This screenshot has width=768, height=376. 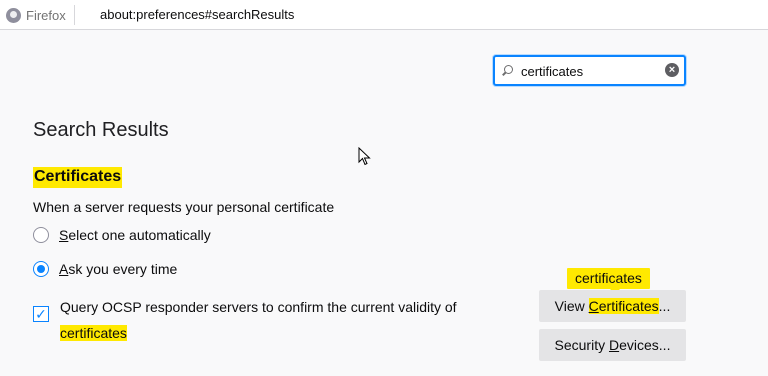 I want to click on search-match-tooltip: certificates, so click(x=608, y=281).